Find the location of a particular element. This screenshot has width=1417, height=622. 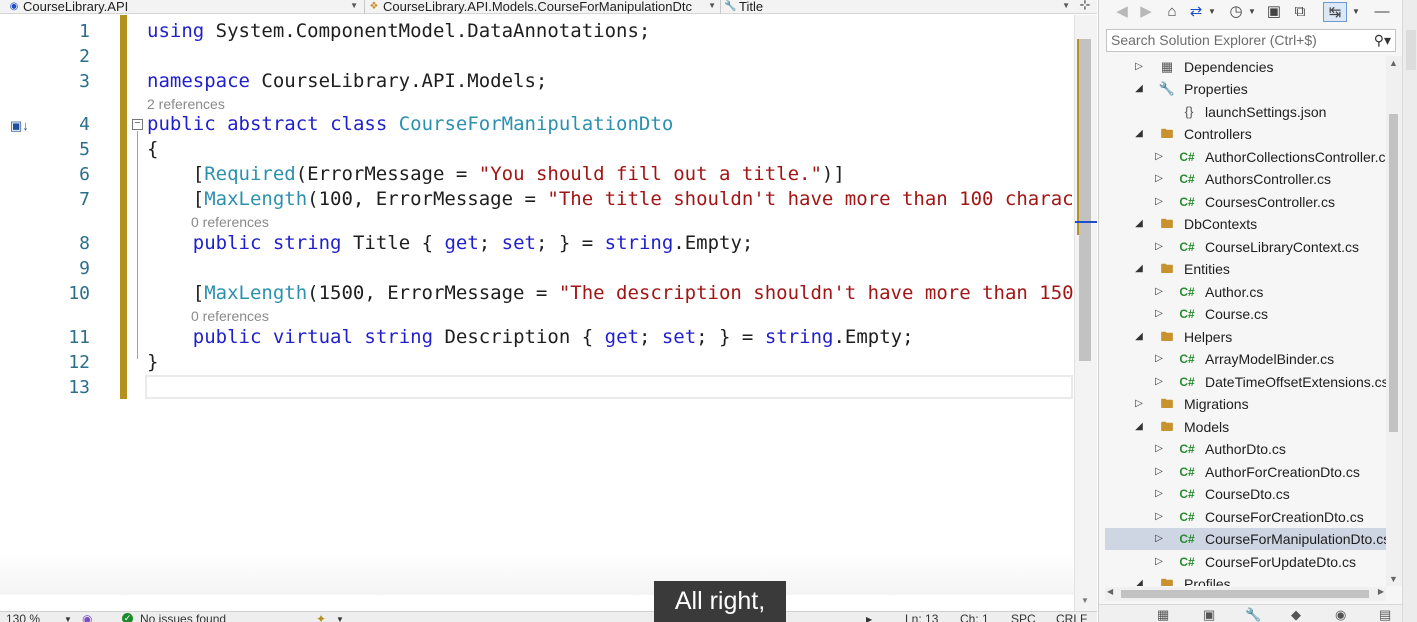

editor-vertical-scrollbar: ▼ is located at coordinates (1085, 313).